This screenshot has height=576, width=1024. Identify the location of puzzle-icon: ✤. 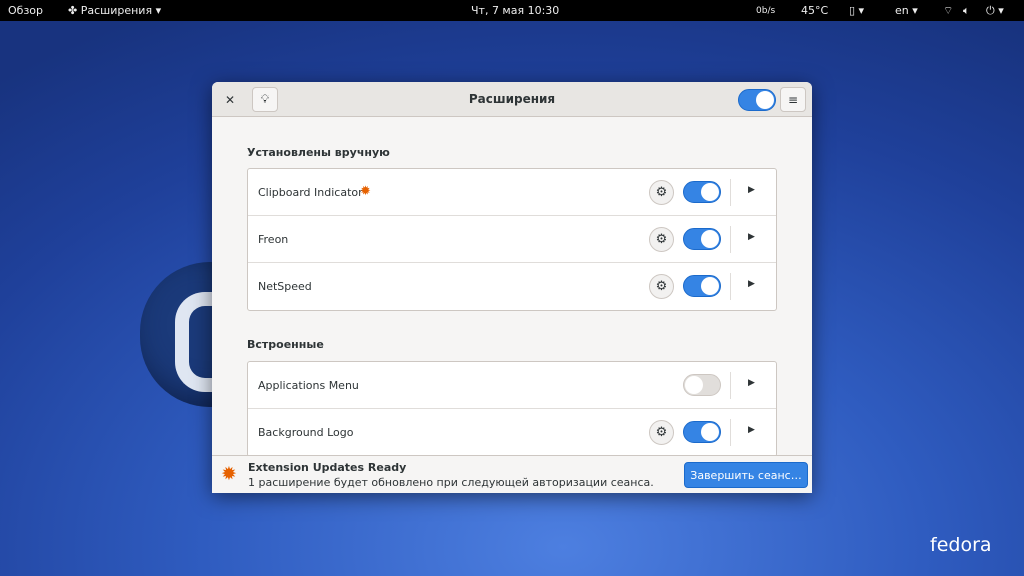
(73, 10).